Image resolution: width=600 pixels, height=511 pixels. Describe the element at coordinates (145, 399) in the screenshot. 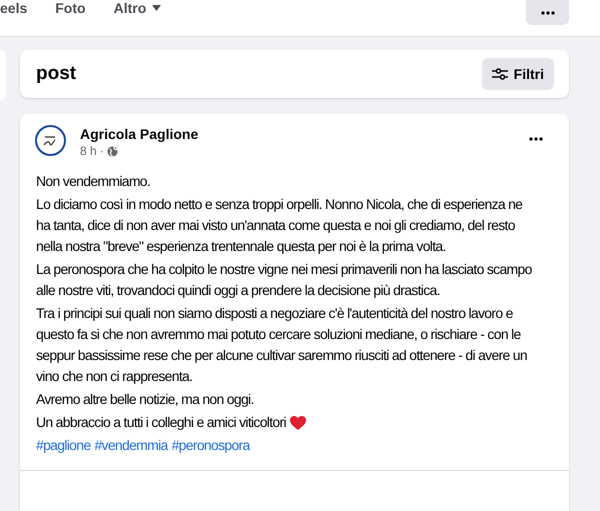

I see `post-paragraph: Avremo altre belle notizie, ma non oggi.` at that location.